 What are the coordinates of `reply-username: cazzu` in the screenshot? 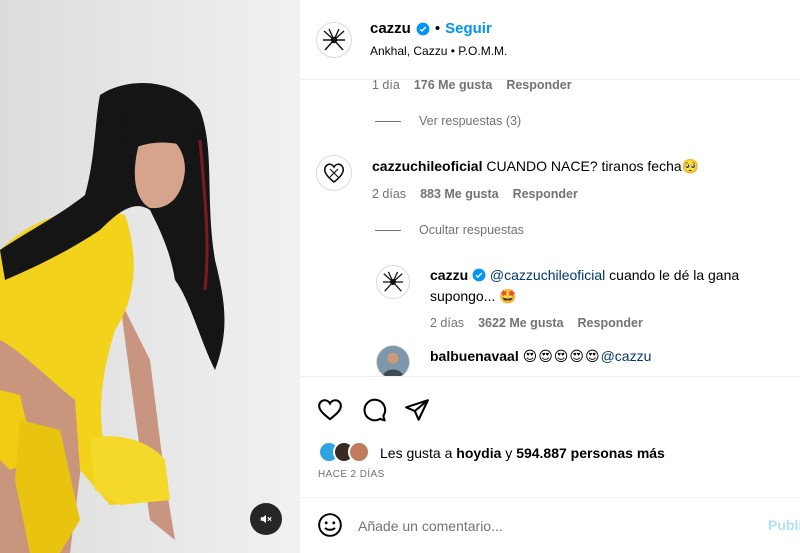 It's located at (449, 275).